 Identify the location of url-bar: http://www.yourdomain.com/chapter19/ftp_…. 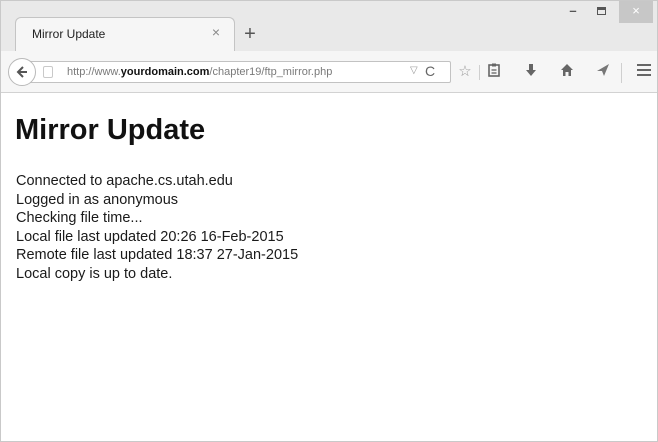
(239, 72).